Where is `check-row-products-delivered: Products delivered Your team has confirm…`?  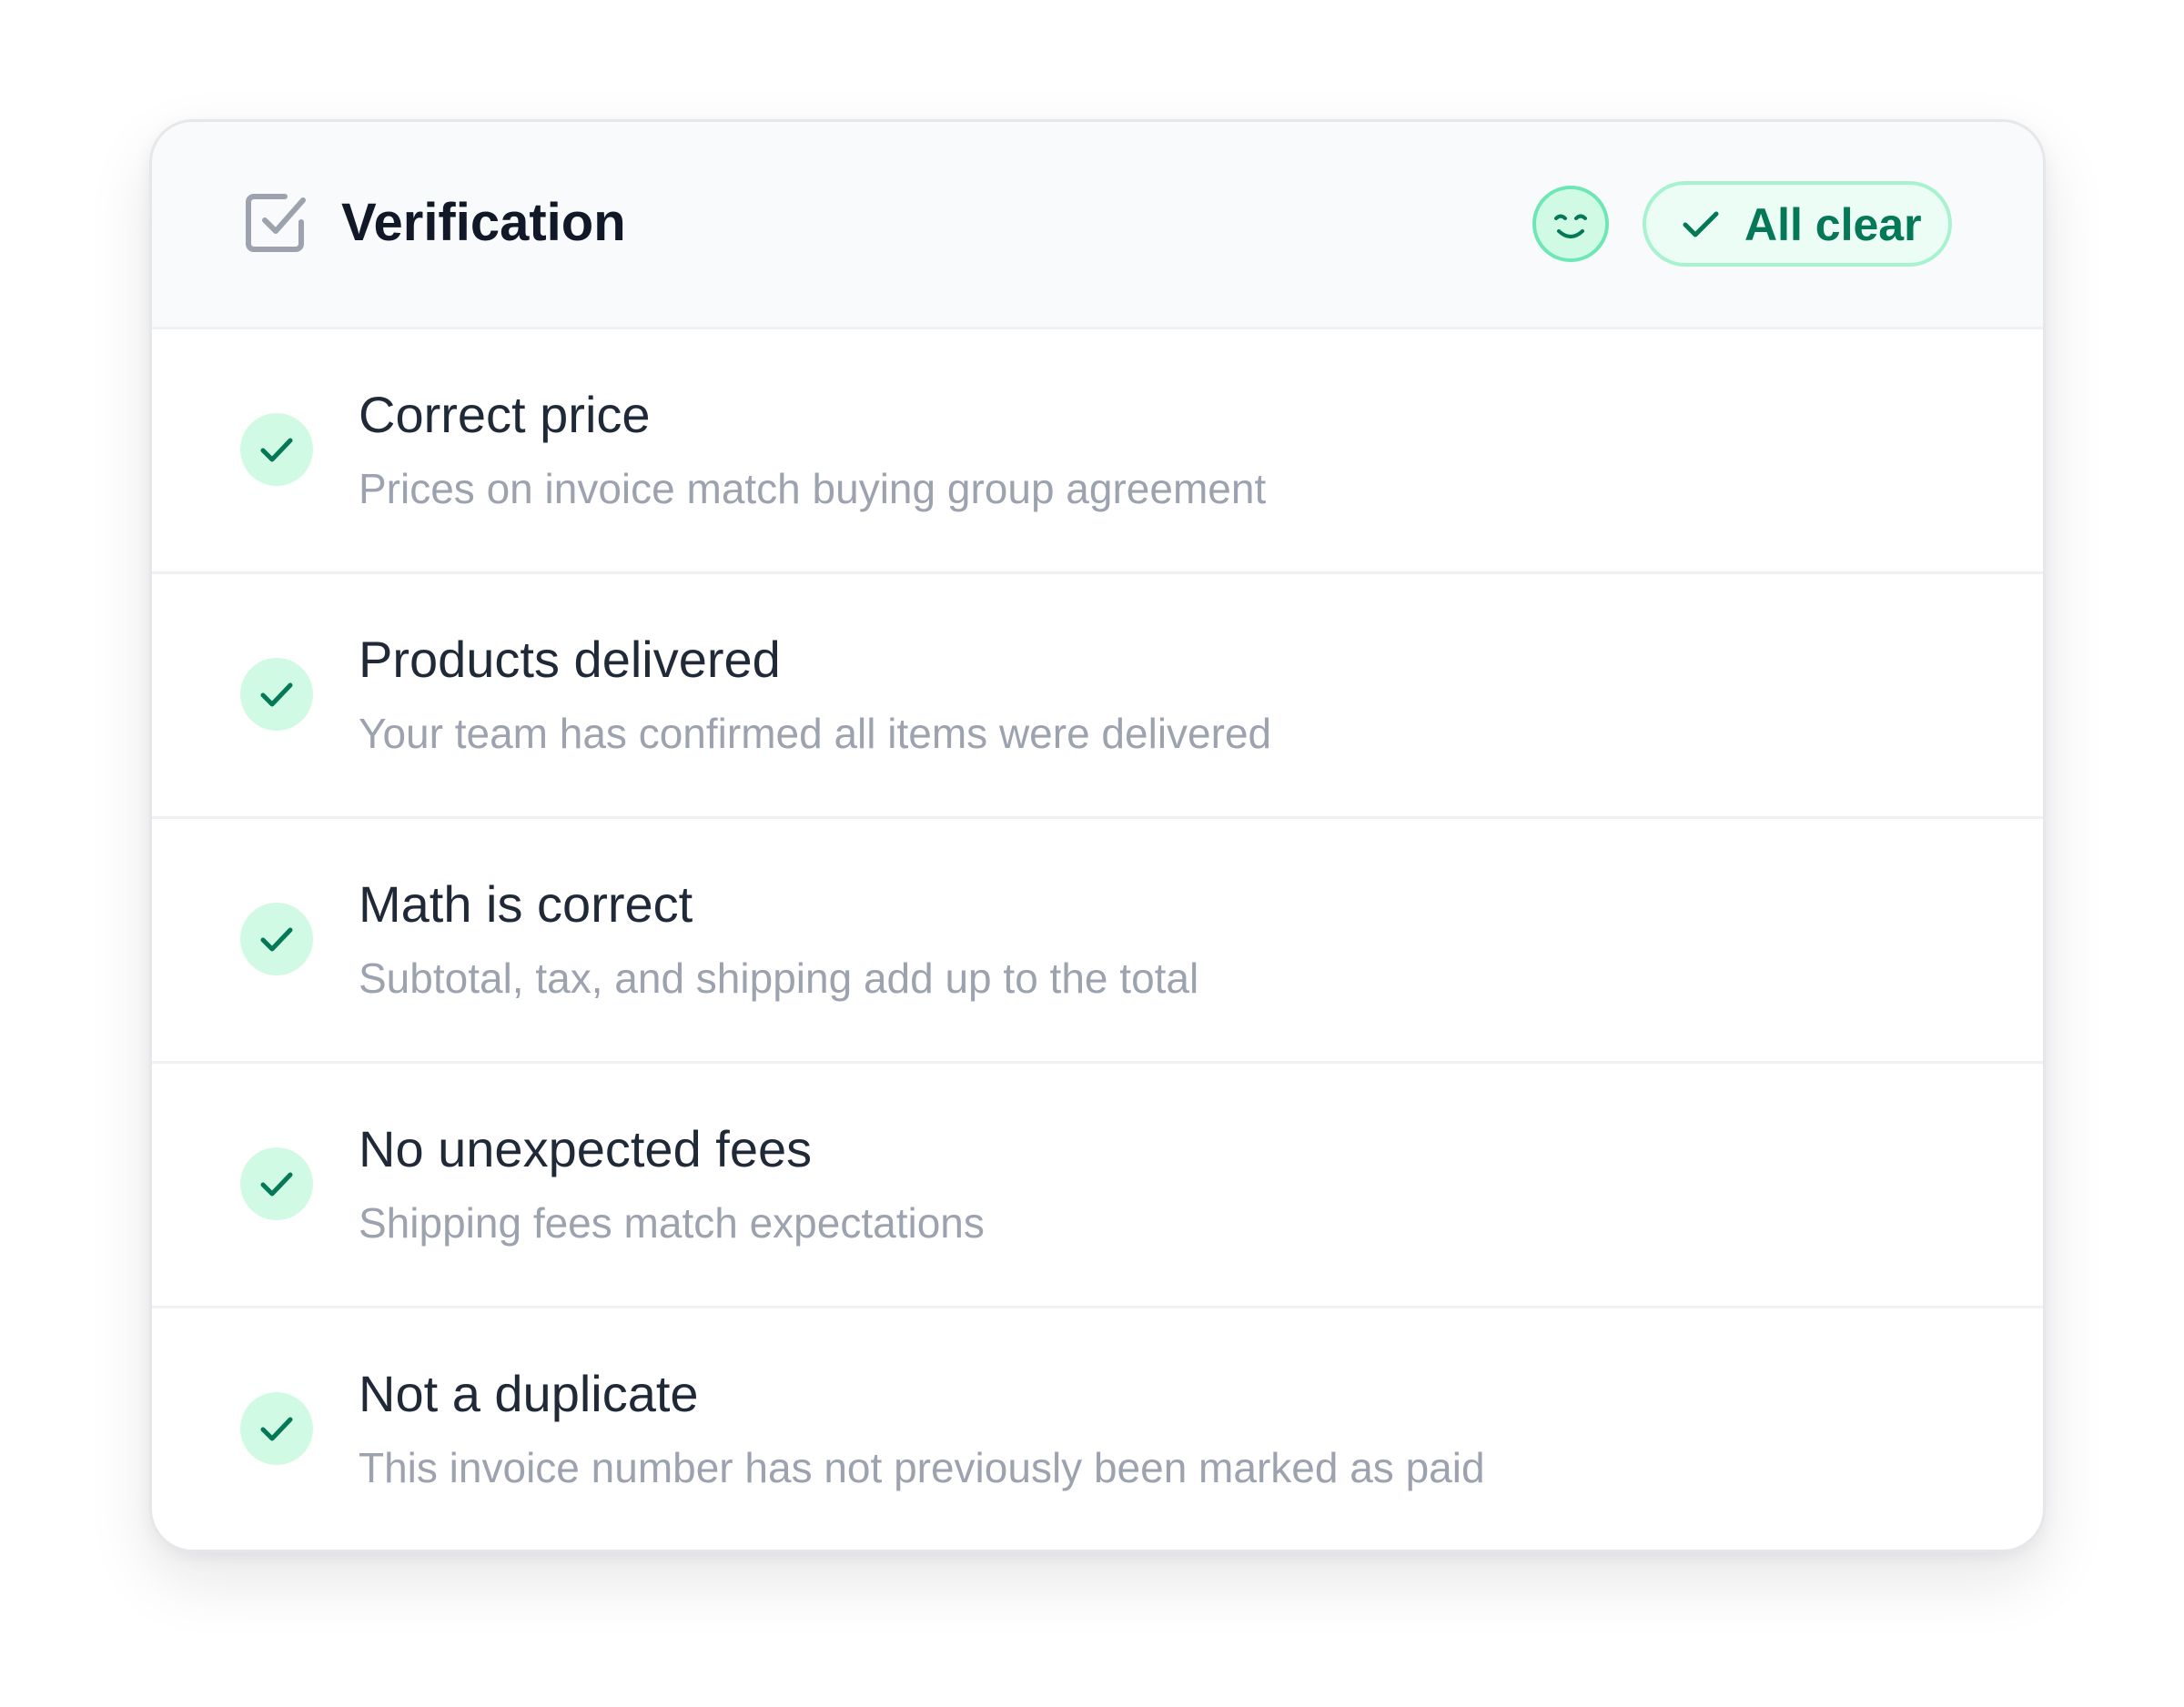
check-row-products-delivered: Products delivered Your team has confirm… is located at coordinates (1097, 697).